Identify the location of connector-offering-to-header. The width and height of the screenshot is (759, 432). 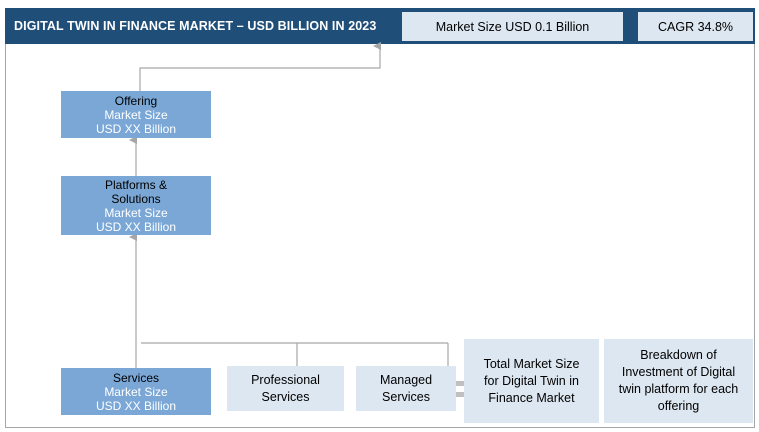
(260, 66).